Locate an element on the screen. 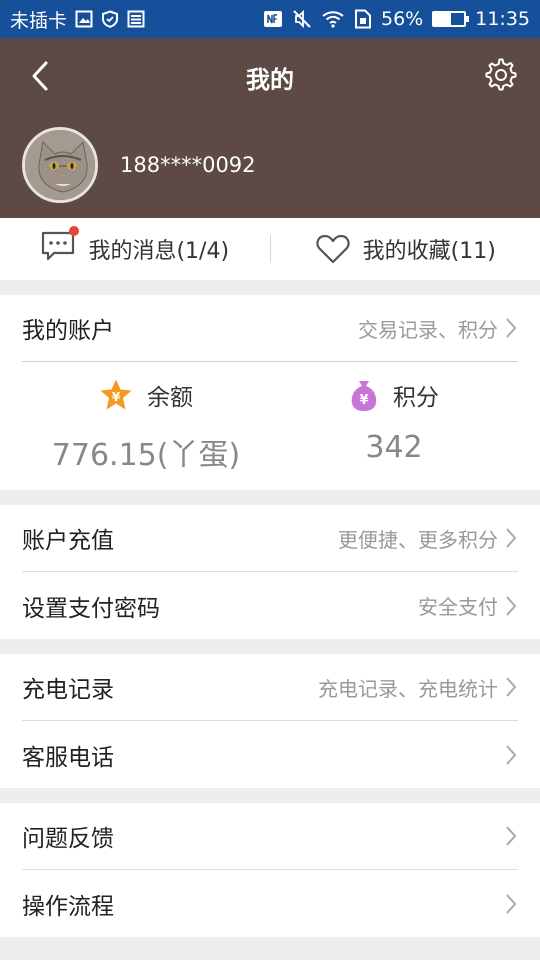 This screenshot has width=540, height=960. charging-records-row: 充电记录 充电记录、充电统计 is located at coordinates (270, 687).